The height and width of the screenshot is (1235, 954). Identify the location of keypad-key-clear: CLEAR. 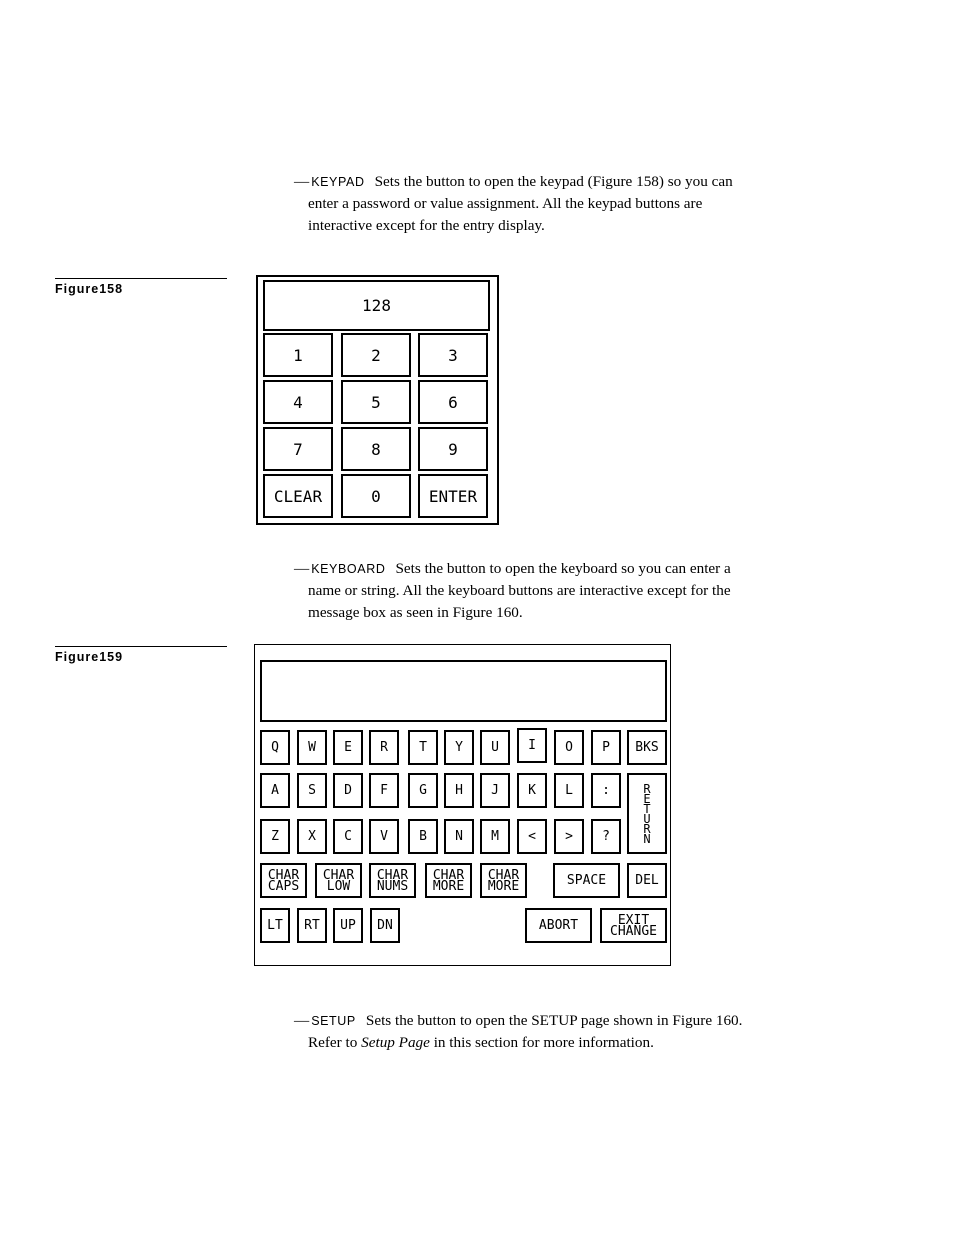
(298, 496).